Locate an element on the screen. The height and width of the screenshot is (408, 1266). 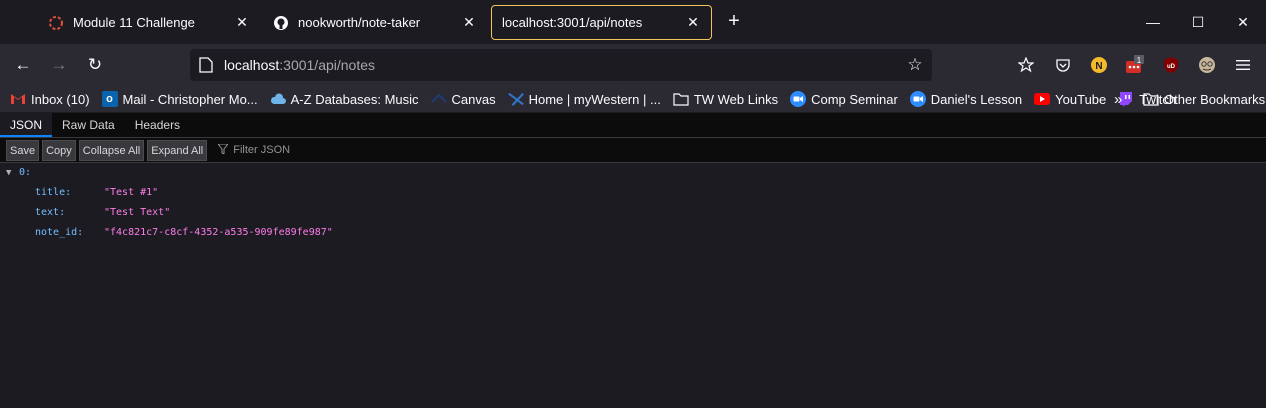
close-window-button: ✕ is located at coordinates (1243, 22).